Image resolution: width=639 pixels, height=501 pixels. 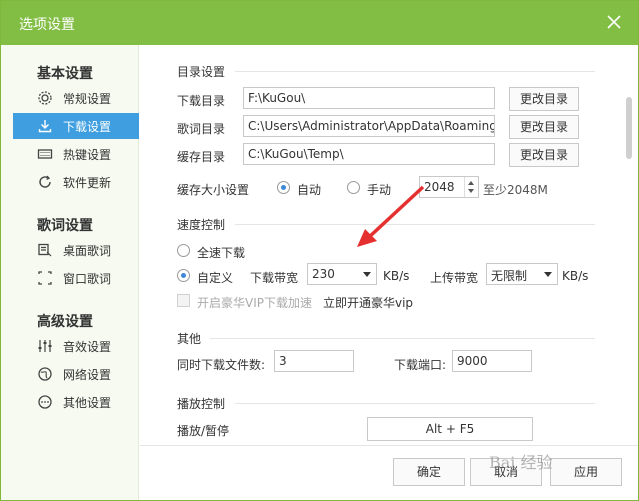 I want to click on vip-accel-label: 开启豪华VIP下载加速, so click(x=254, y=303).